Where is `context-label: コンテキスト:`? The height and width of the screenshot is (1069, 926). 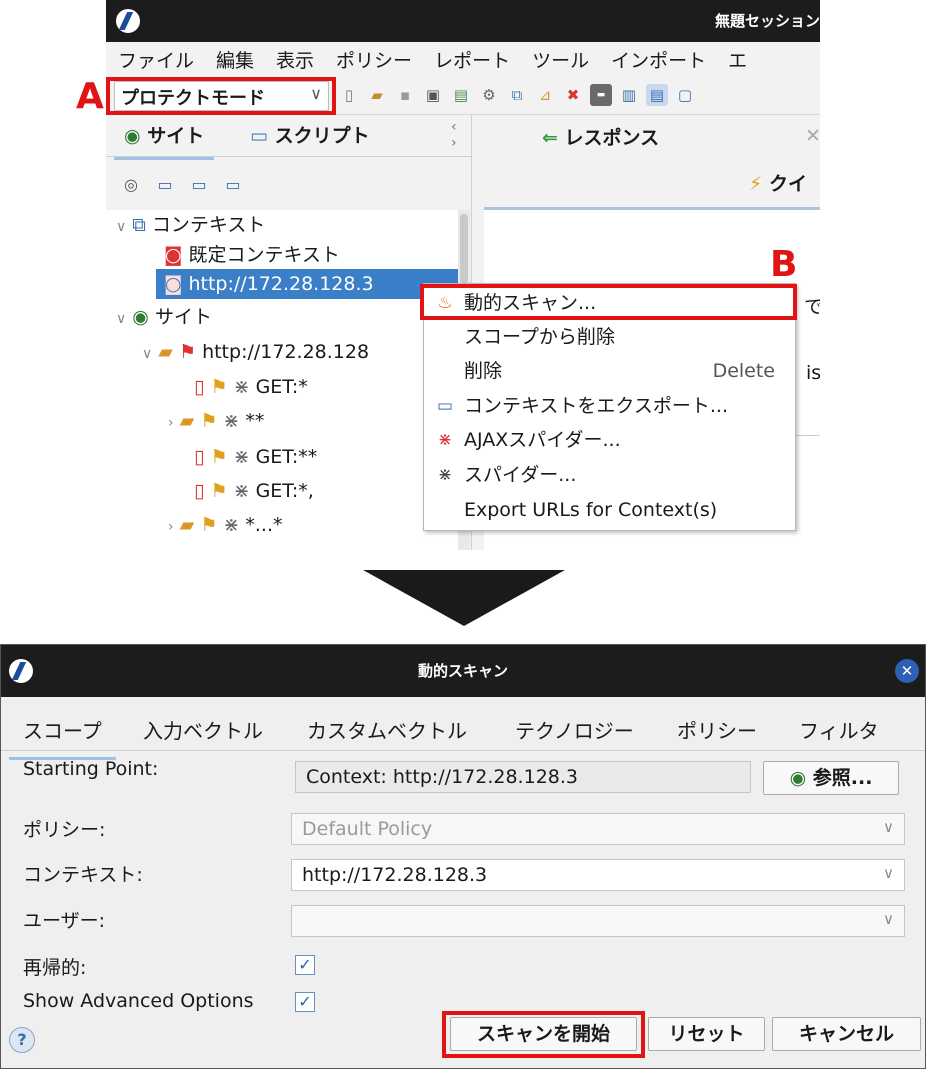 context-label: コンテキスト: is located at coordinates (83, 875).